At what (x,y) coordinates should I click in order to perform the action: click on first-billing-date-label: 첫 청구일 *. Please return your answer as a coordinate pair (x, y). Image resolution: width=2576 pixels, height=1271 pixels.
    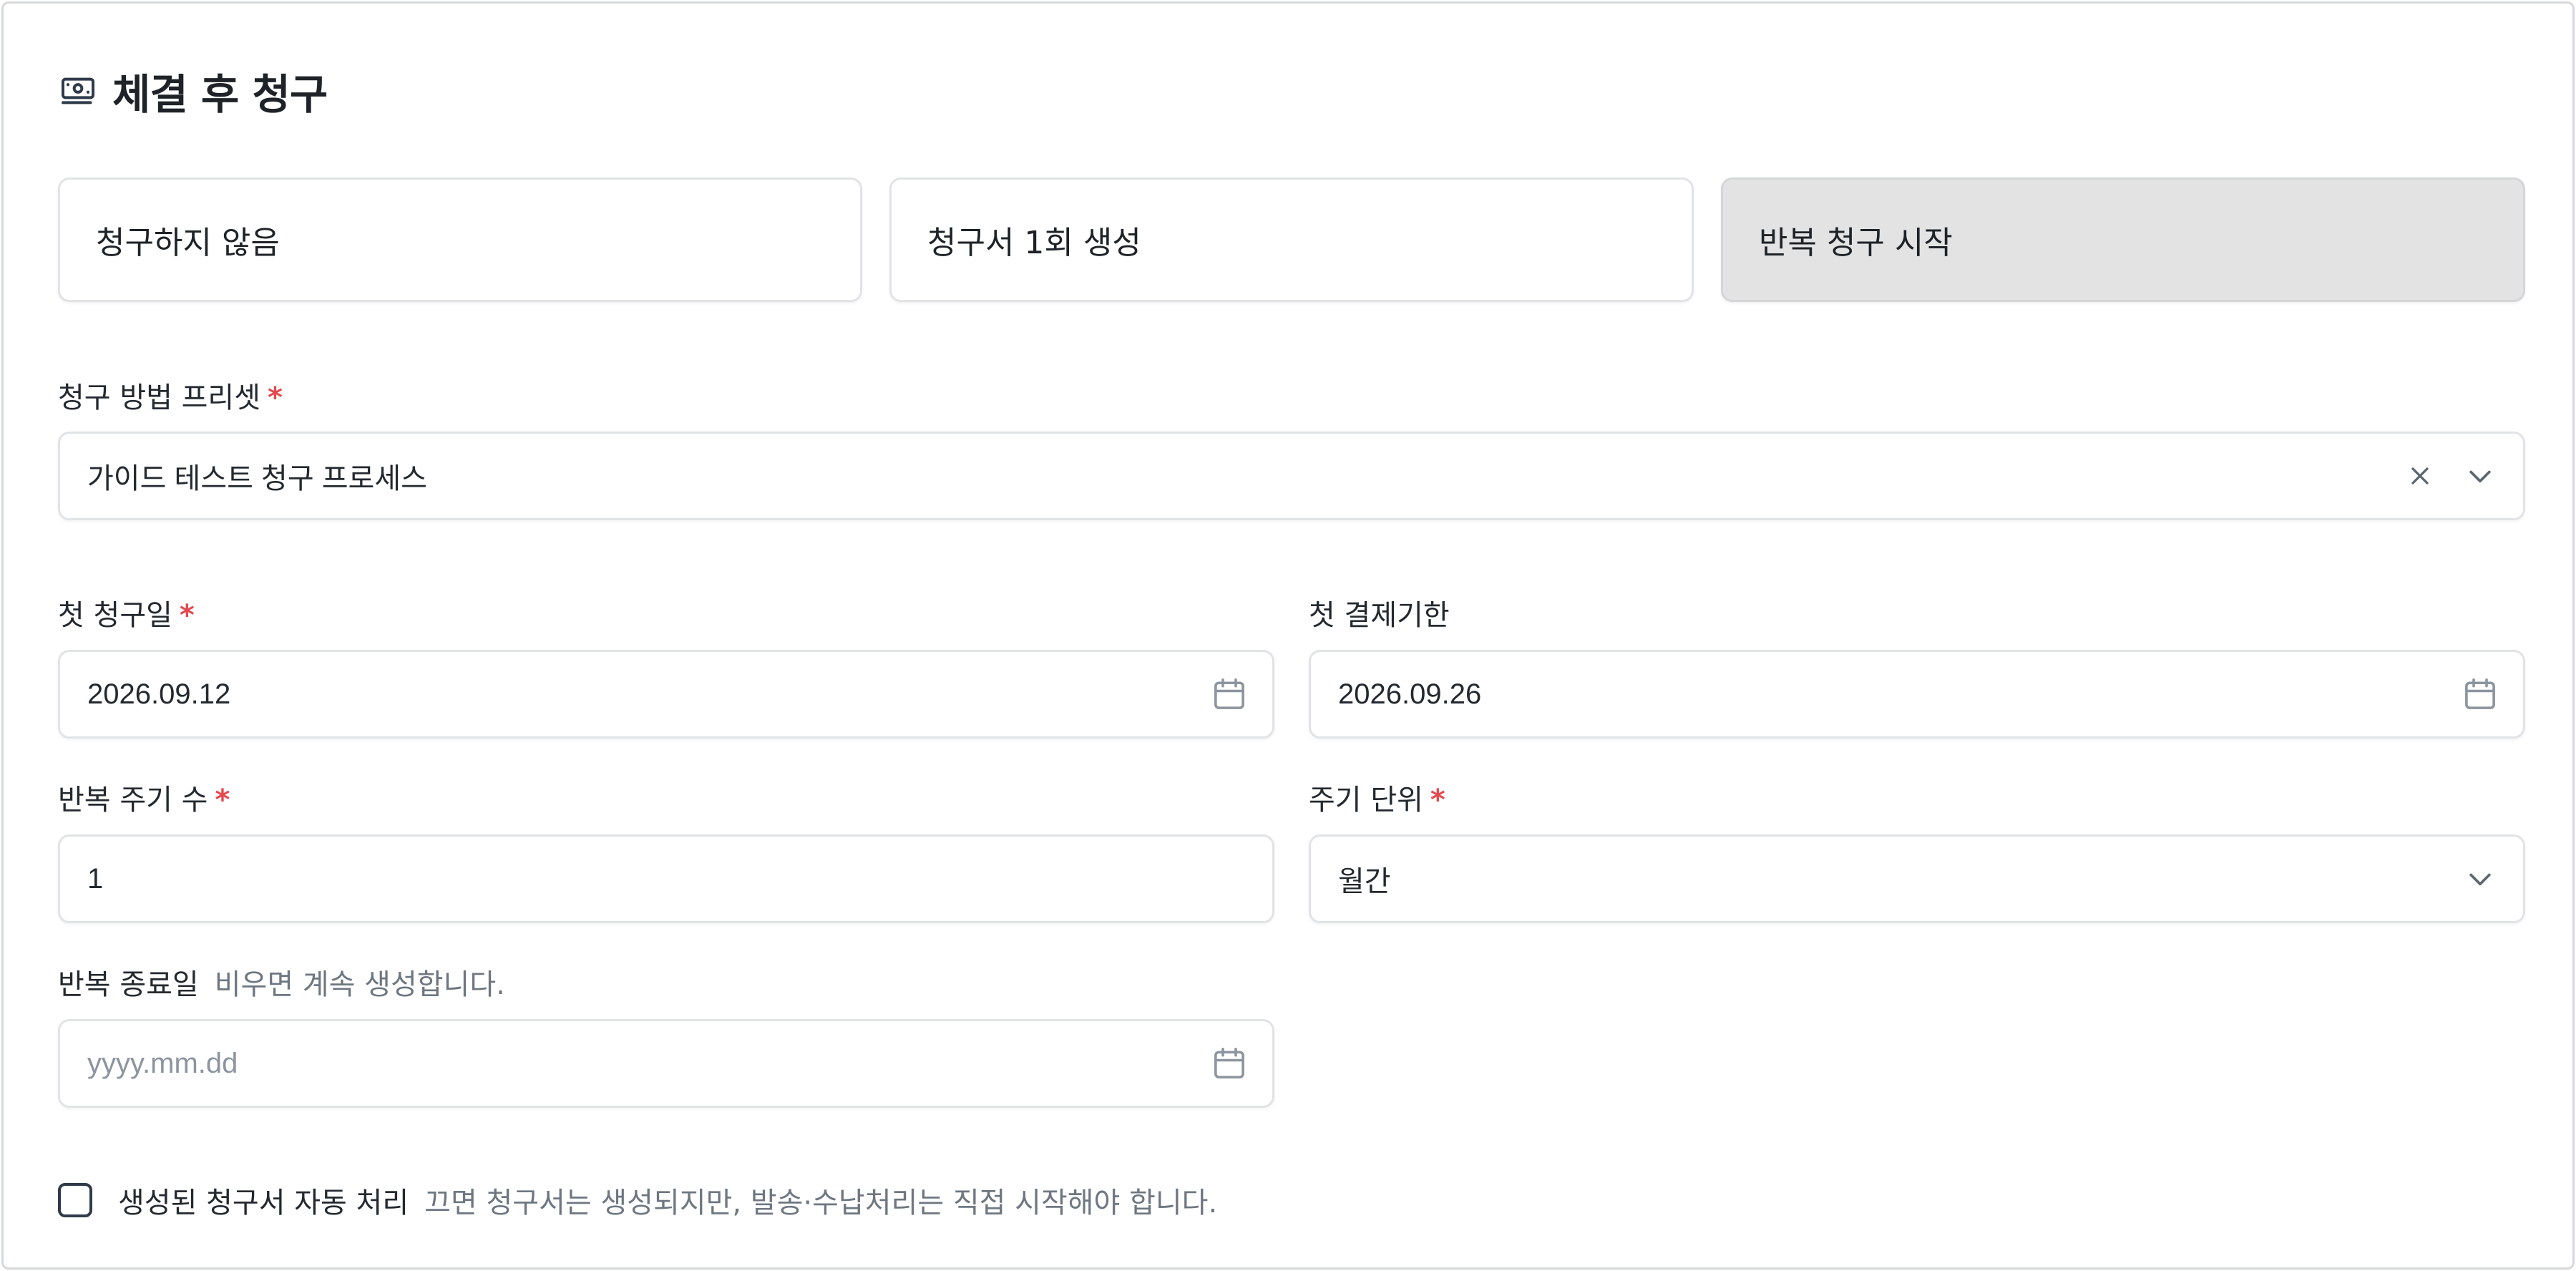
    Looking at the image, I should click on (126, 612).